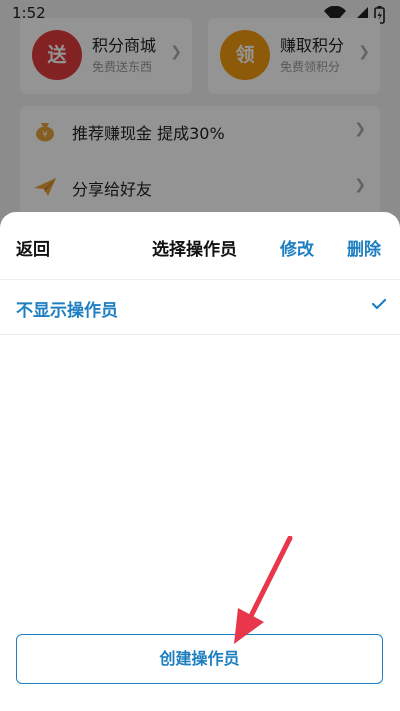  What do you see at coordinates (379, 304) in the screenshot?
I see `checkmark-icon` at bounding box center [379, 304].